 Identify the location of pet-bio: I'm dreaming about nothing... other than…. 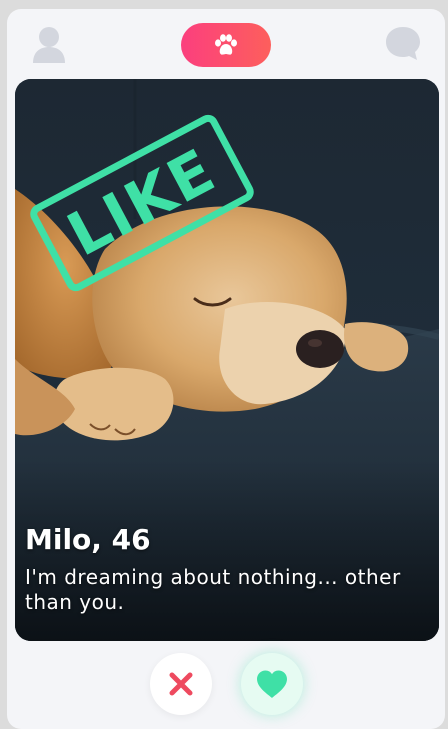
(213, 589).